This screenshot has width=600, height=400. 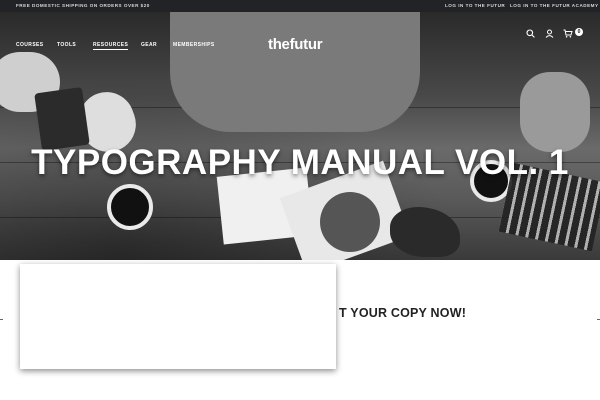 I want to click on arm-shape-right, so click(x=555, y=112).